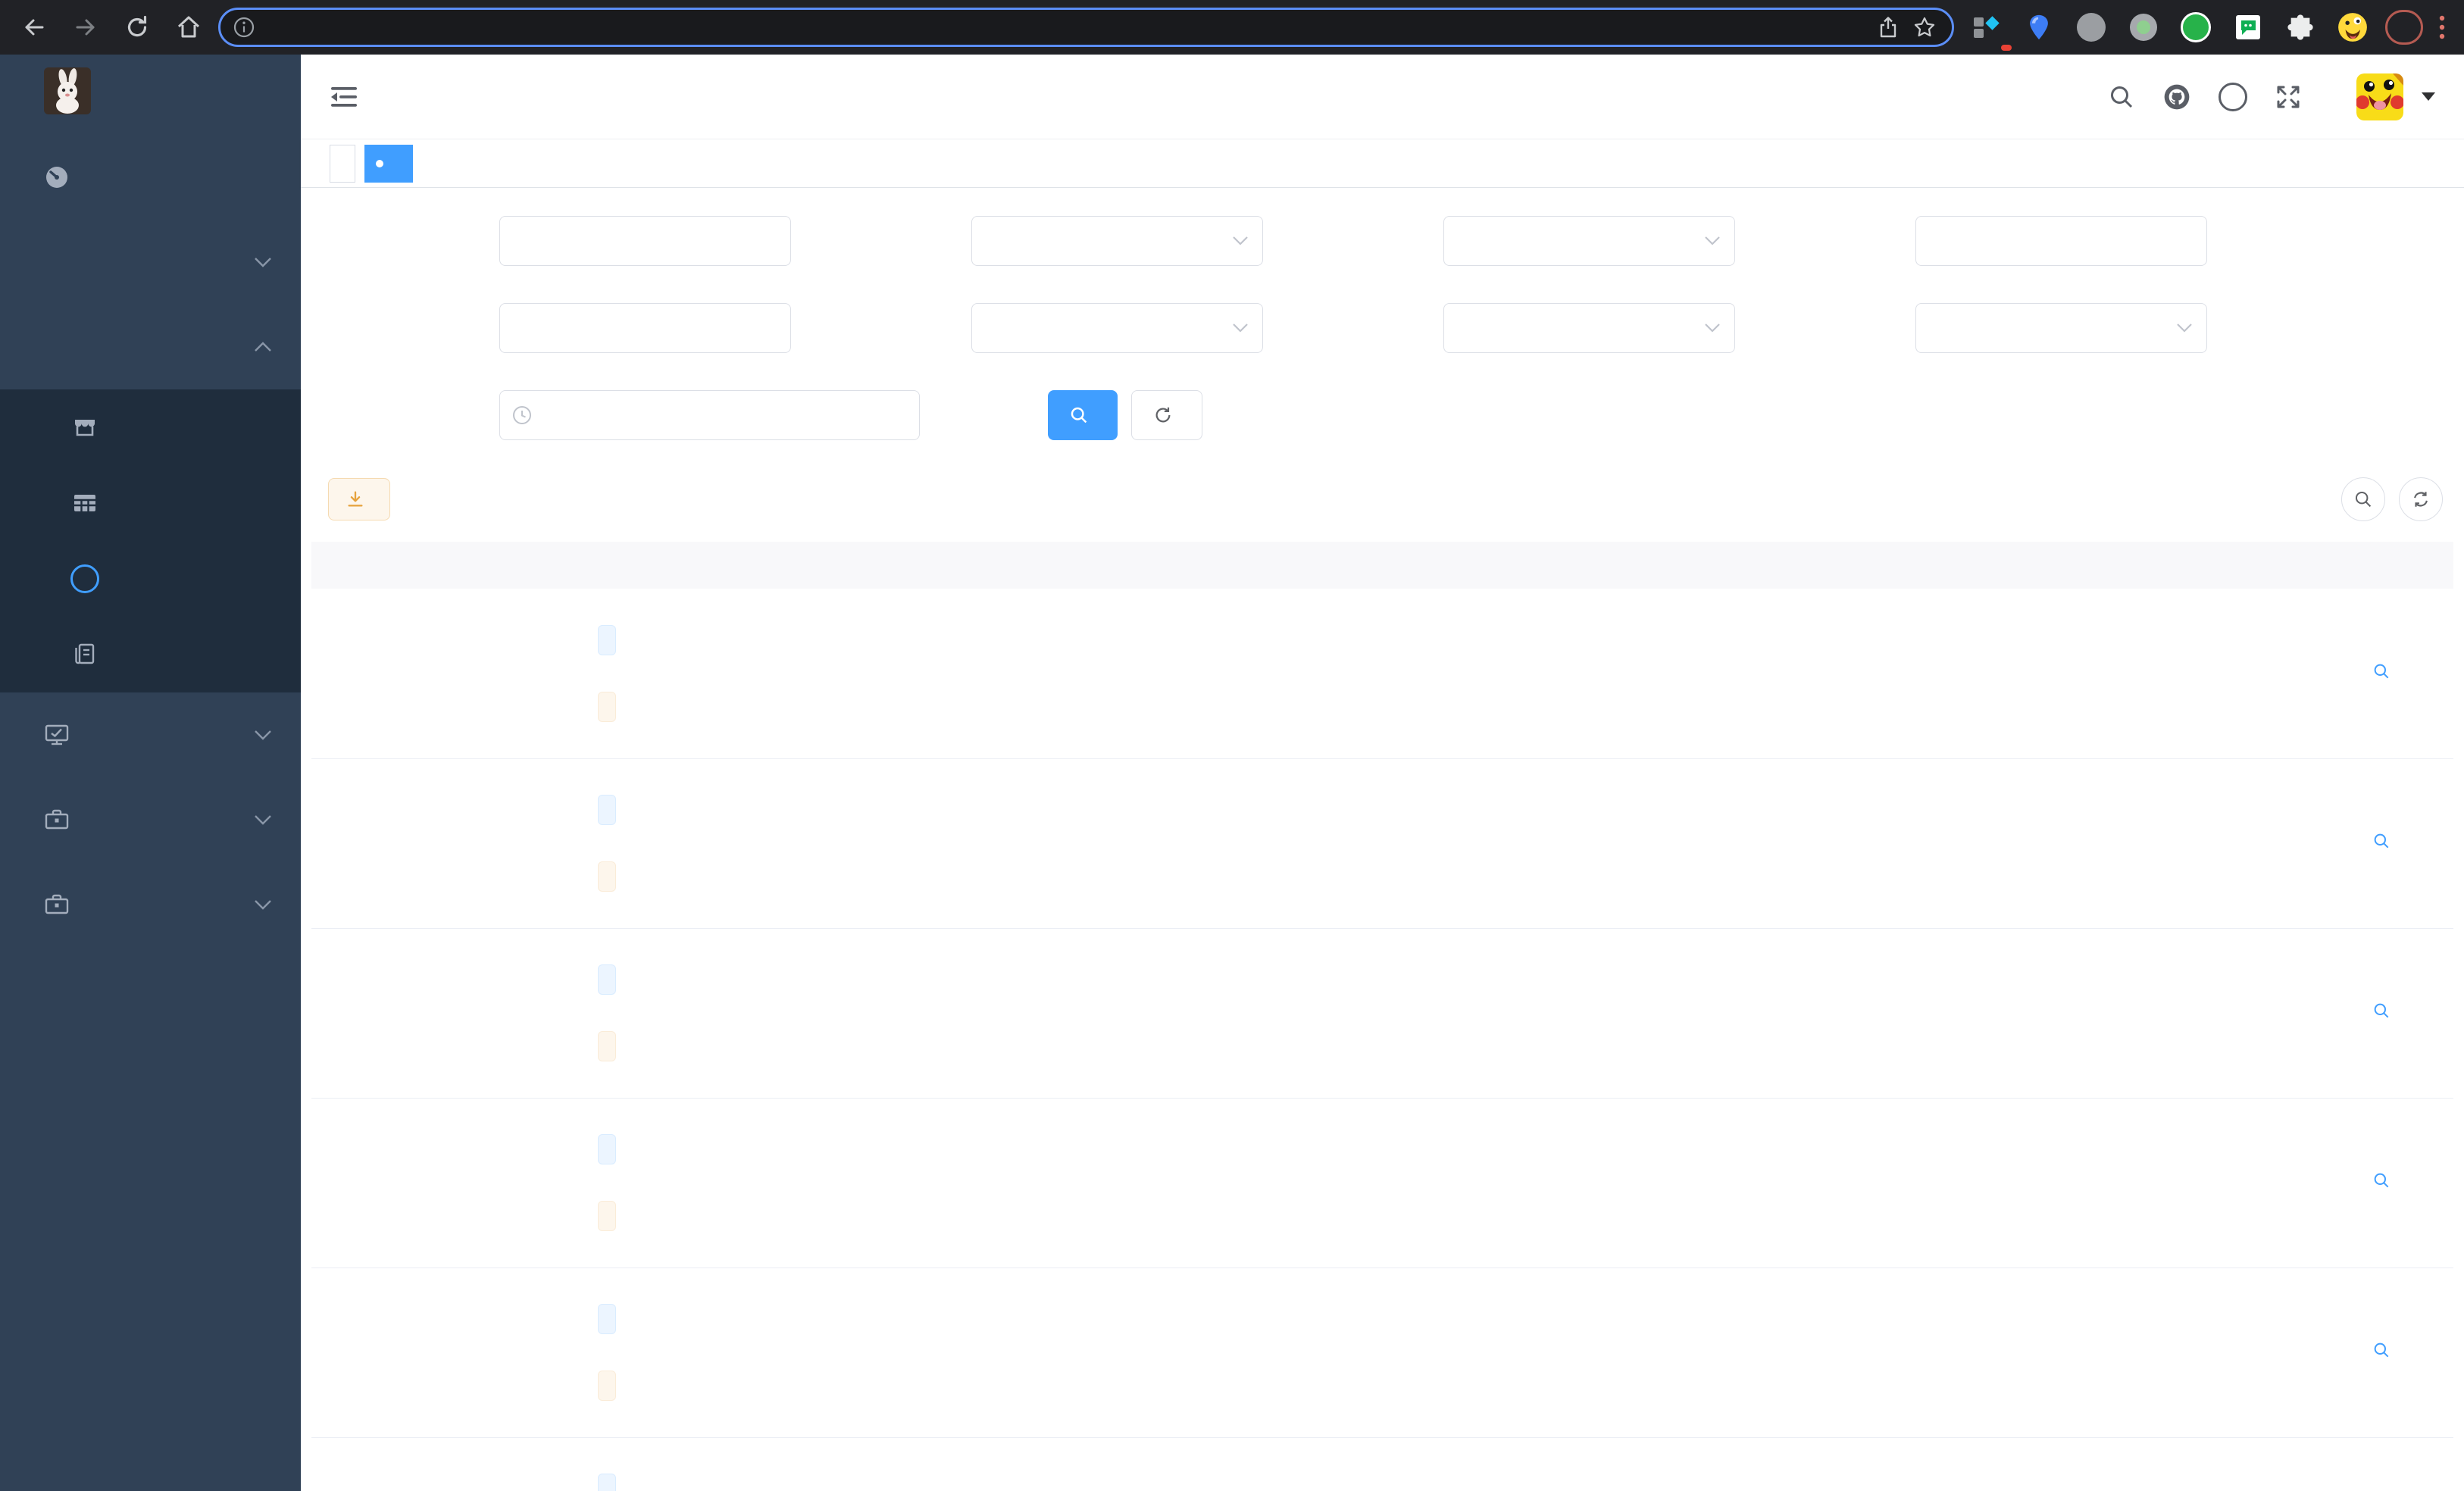  Describe the element at coordinates (1888, 27) in the screenshot. I see `share-icon` at that location.